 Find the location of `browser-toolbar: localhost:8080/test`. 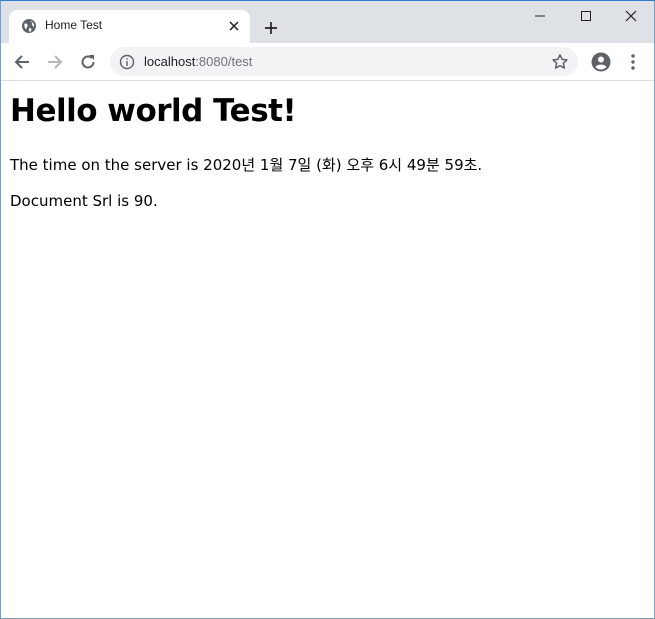

browser-toolbar: localhost:8080/test is located at coordinates (327, 62).